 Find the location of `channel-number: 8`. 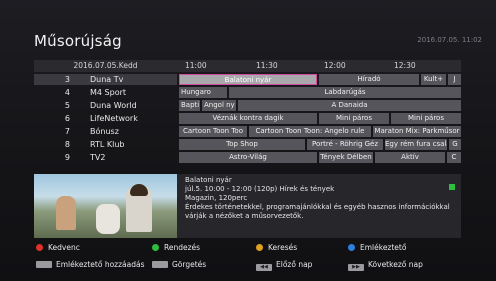

channel-number: 8 is located at coordinates (67, 144).